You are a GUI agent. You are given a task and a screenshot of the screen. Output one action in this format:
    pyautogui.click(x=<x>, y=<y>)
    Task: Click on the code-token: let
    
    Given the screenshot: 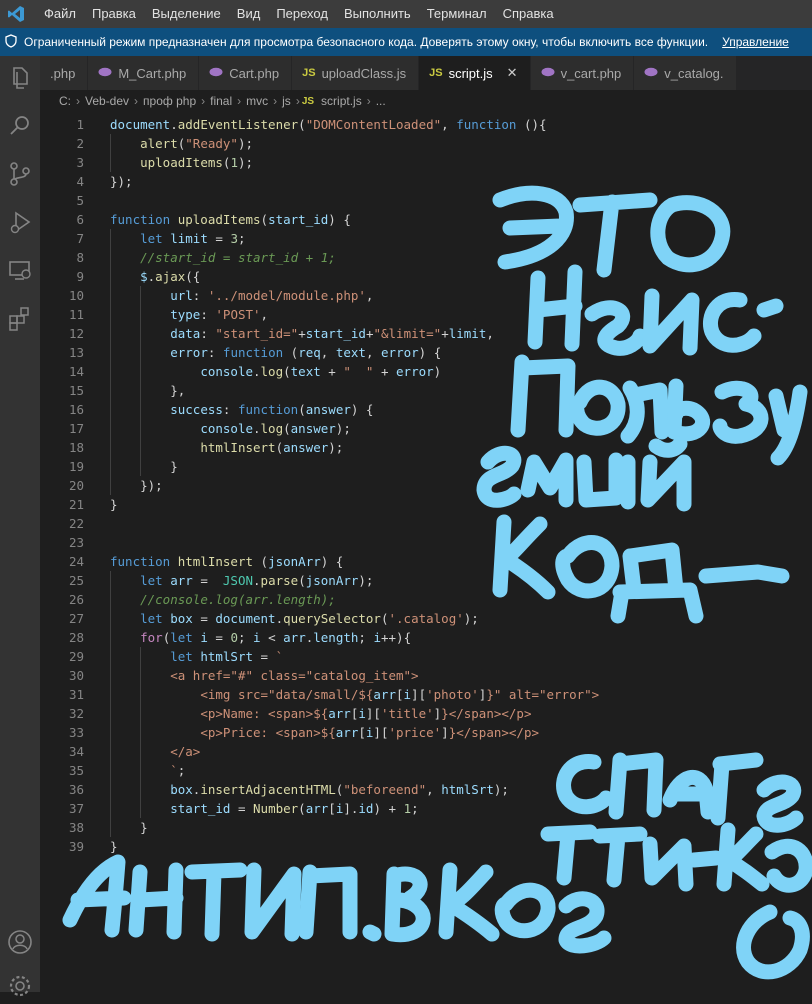 What is the action you would take?
    pyautogui.click(x=155, y=238)
    